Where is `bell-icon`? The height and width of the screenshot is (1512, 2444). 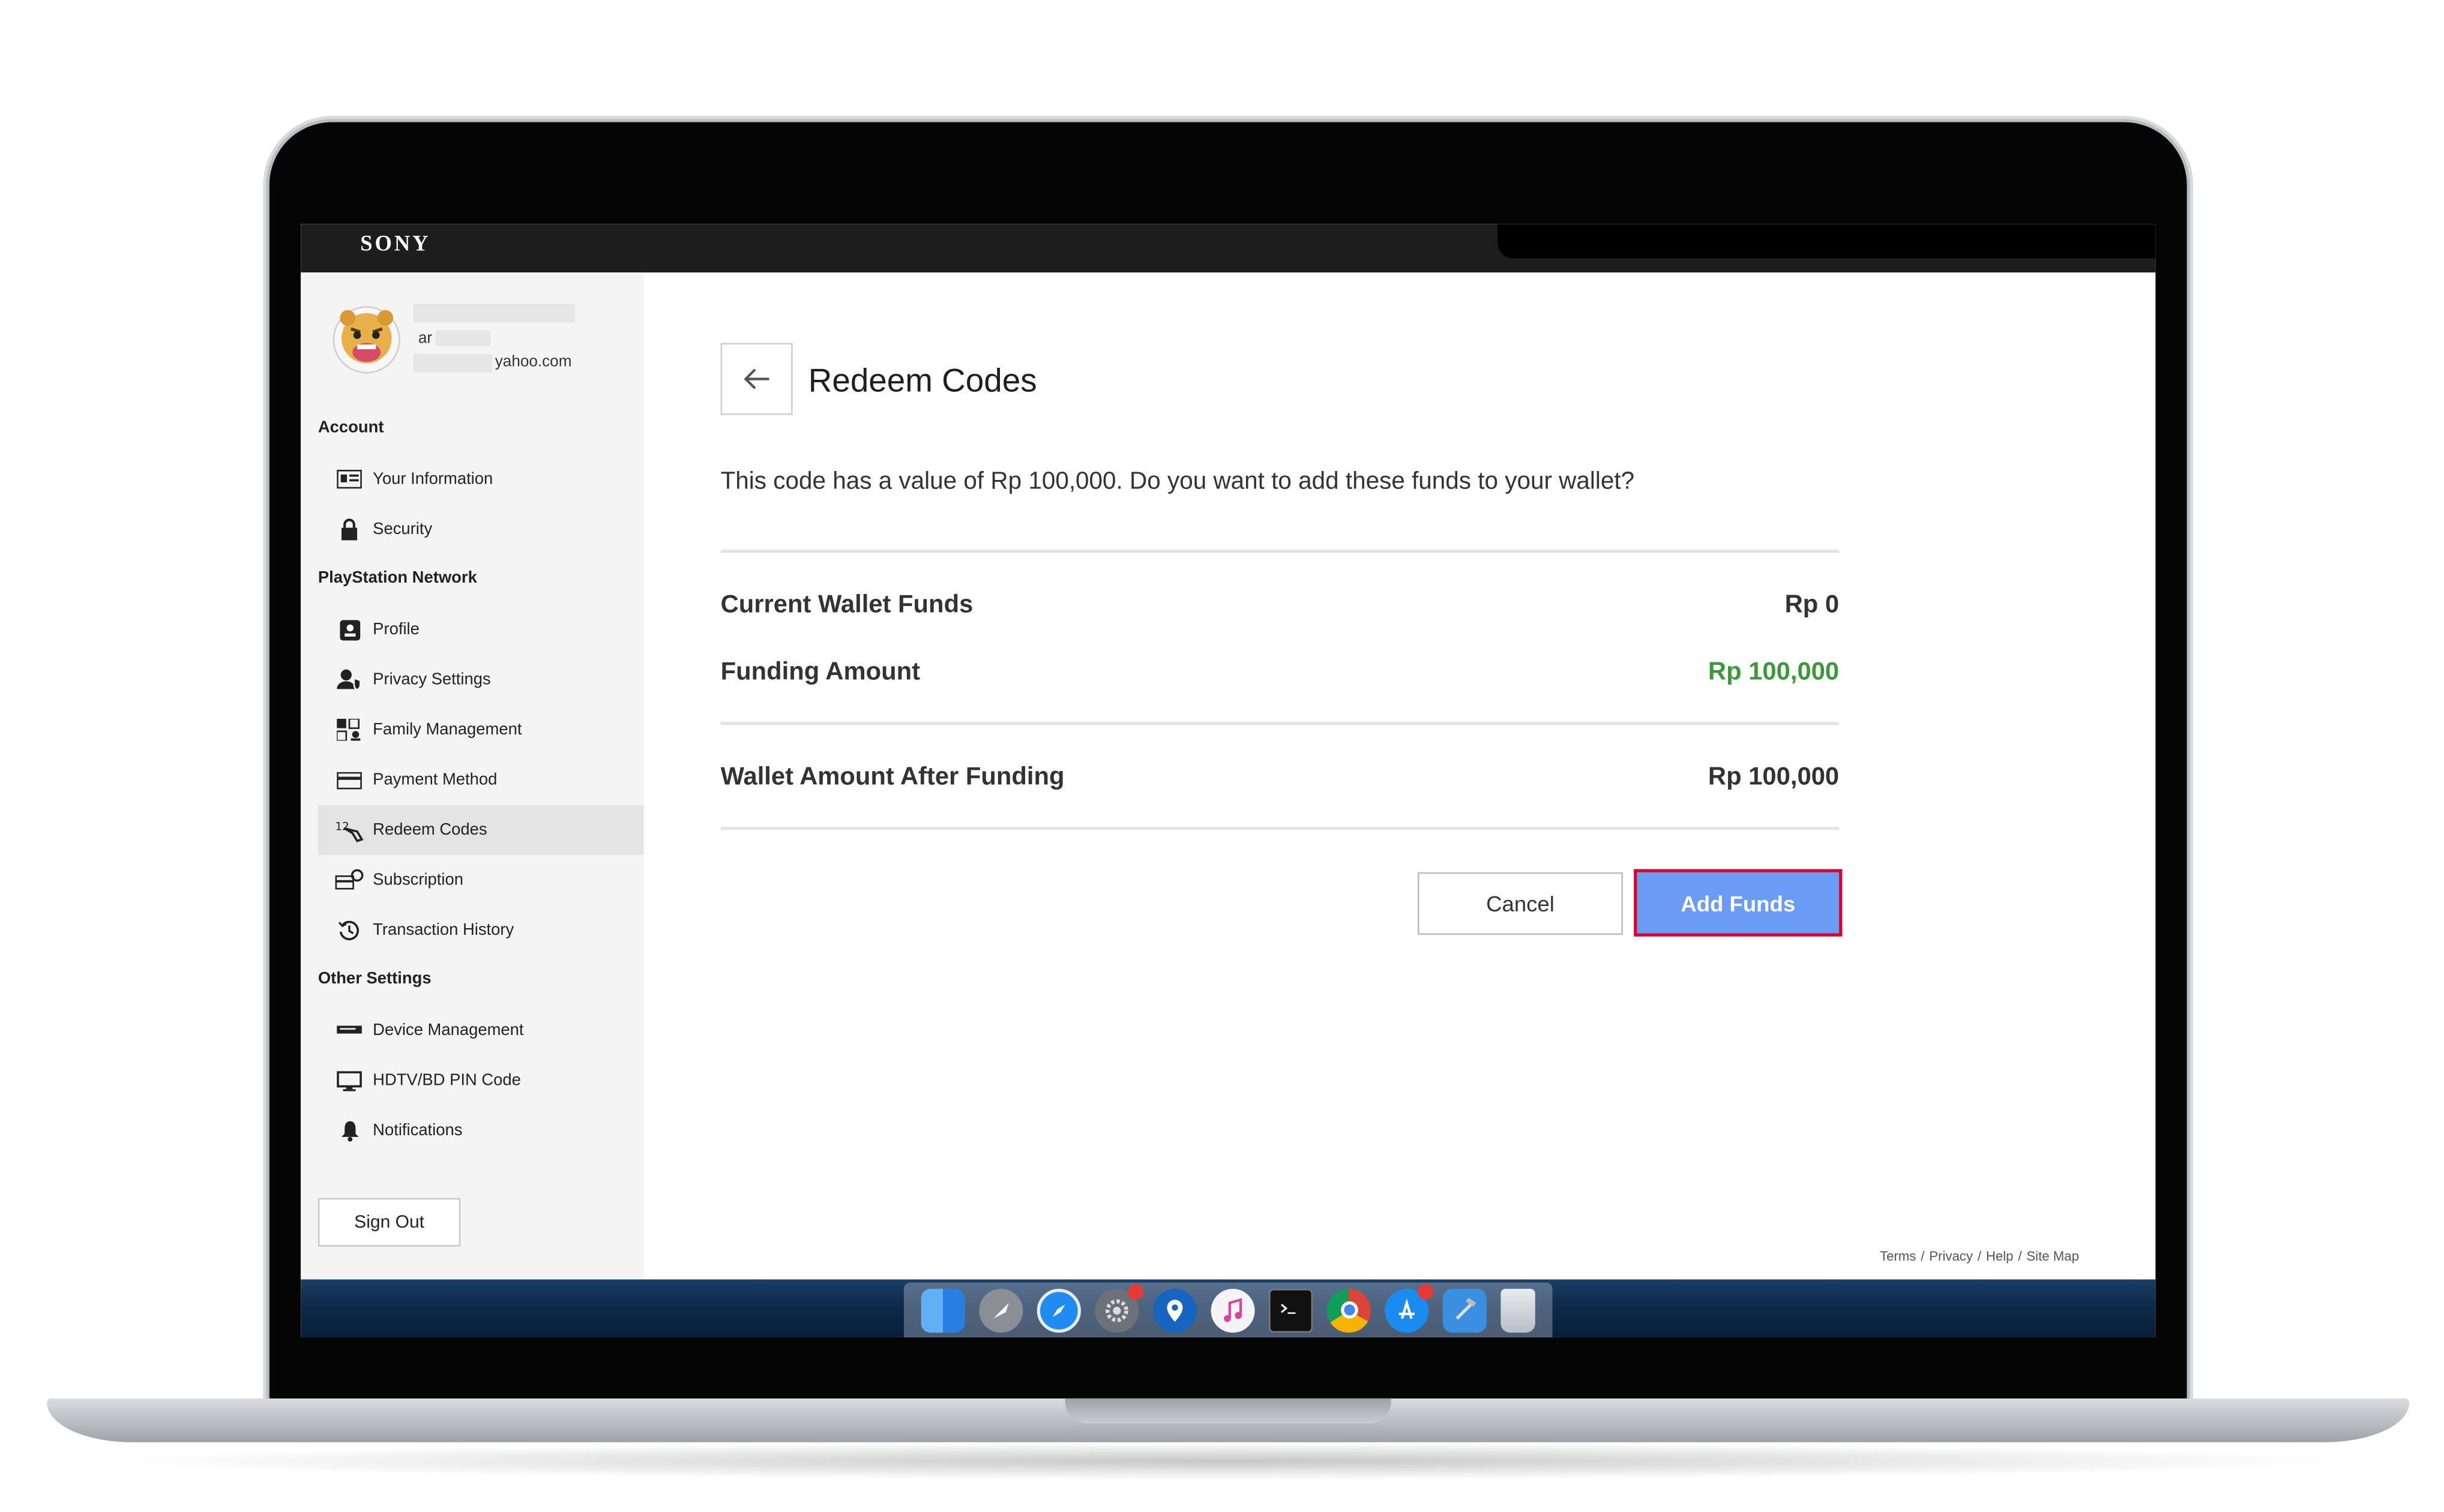
bell-icon is located at coordinates (350, 1131).